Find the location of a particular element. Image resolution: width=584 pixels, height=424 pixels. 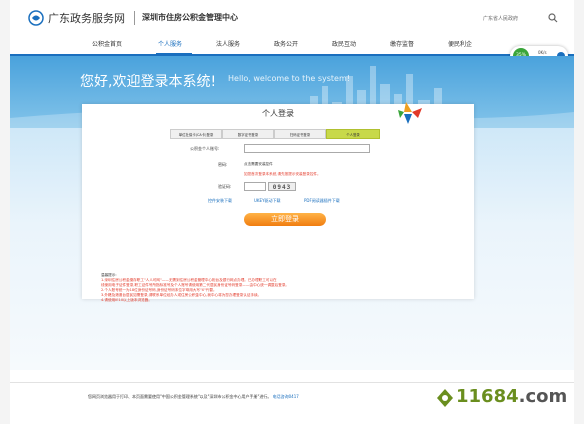

site-header: 广东政务服务网 深圳市住房公积金管理中心 广东省人民政府 is located at coordinates (292, 18).